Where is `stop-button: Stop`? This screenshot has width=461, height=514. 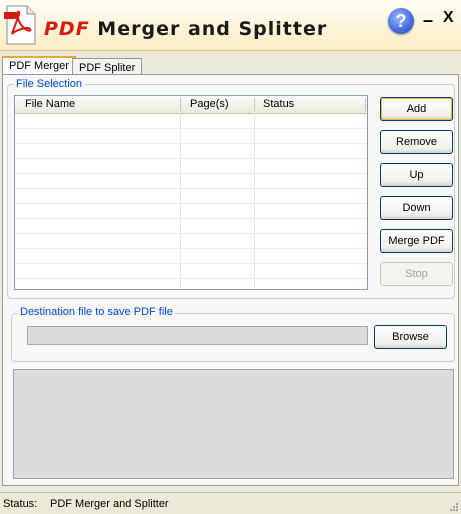 stop-button: Stop is located at coordinates (416, 274).